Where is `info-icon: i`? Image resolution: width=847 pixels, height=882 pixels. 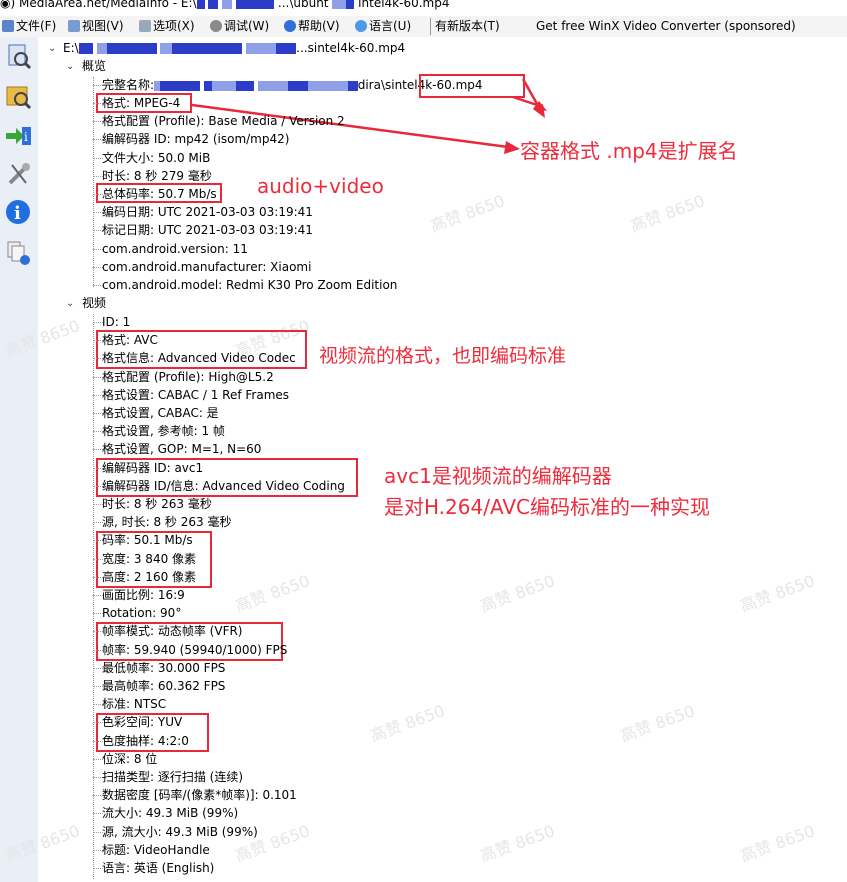
info-icon: i is located at coordinates (18, 212).